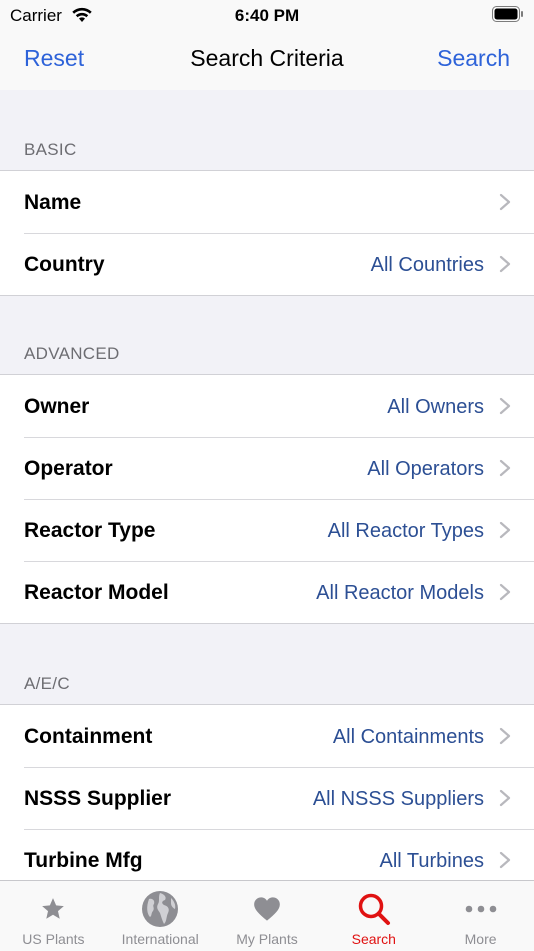 Image resolution: width=534 pixels, height=951 pixels. Describe the element at coordinates (425, 469) in the screenshot. I see `row-value: All Operators` at that location.